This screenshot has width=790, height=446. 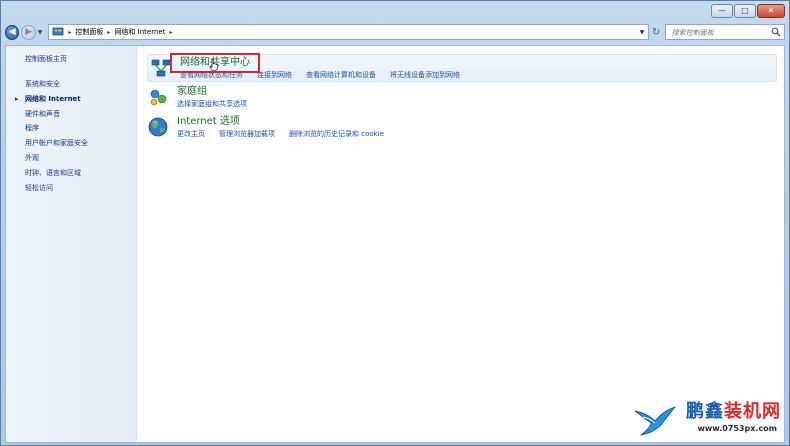 What do you see at coordinates (89, 32) in the screenshot?
I see `breadcrumb-control-panel: 控制面板` at bounding box center [89, 32].